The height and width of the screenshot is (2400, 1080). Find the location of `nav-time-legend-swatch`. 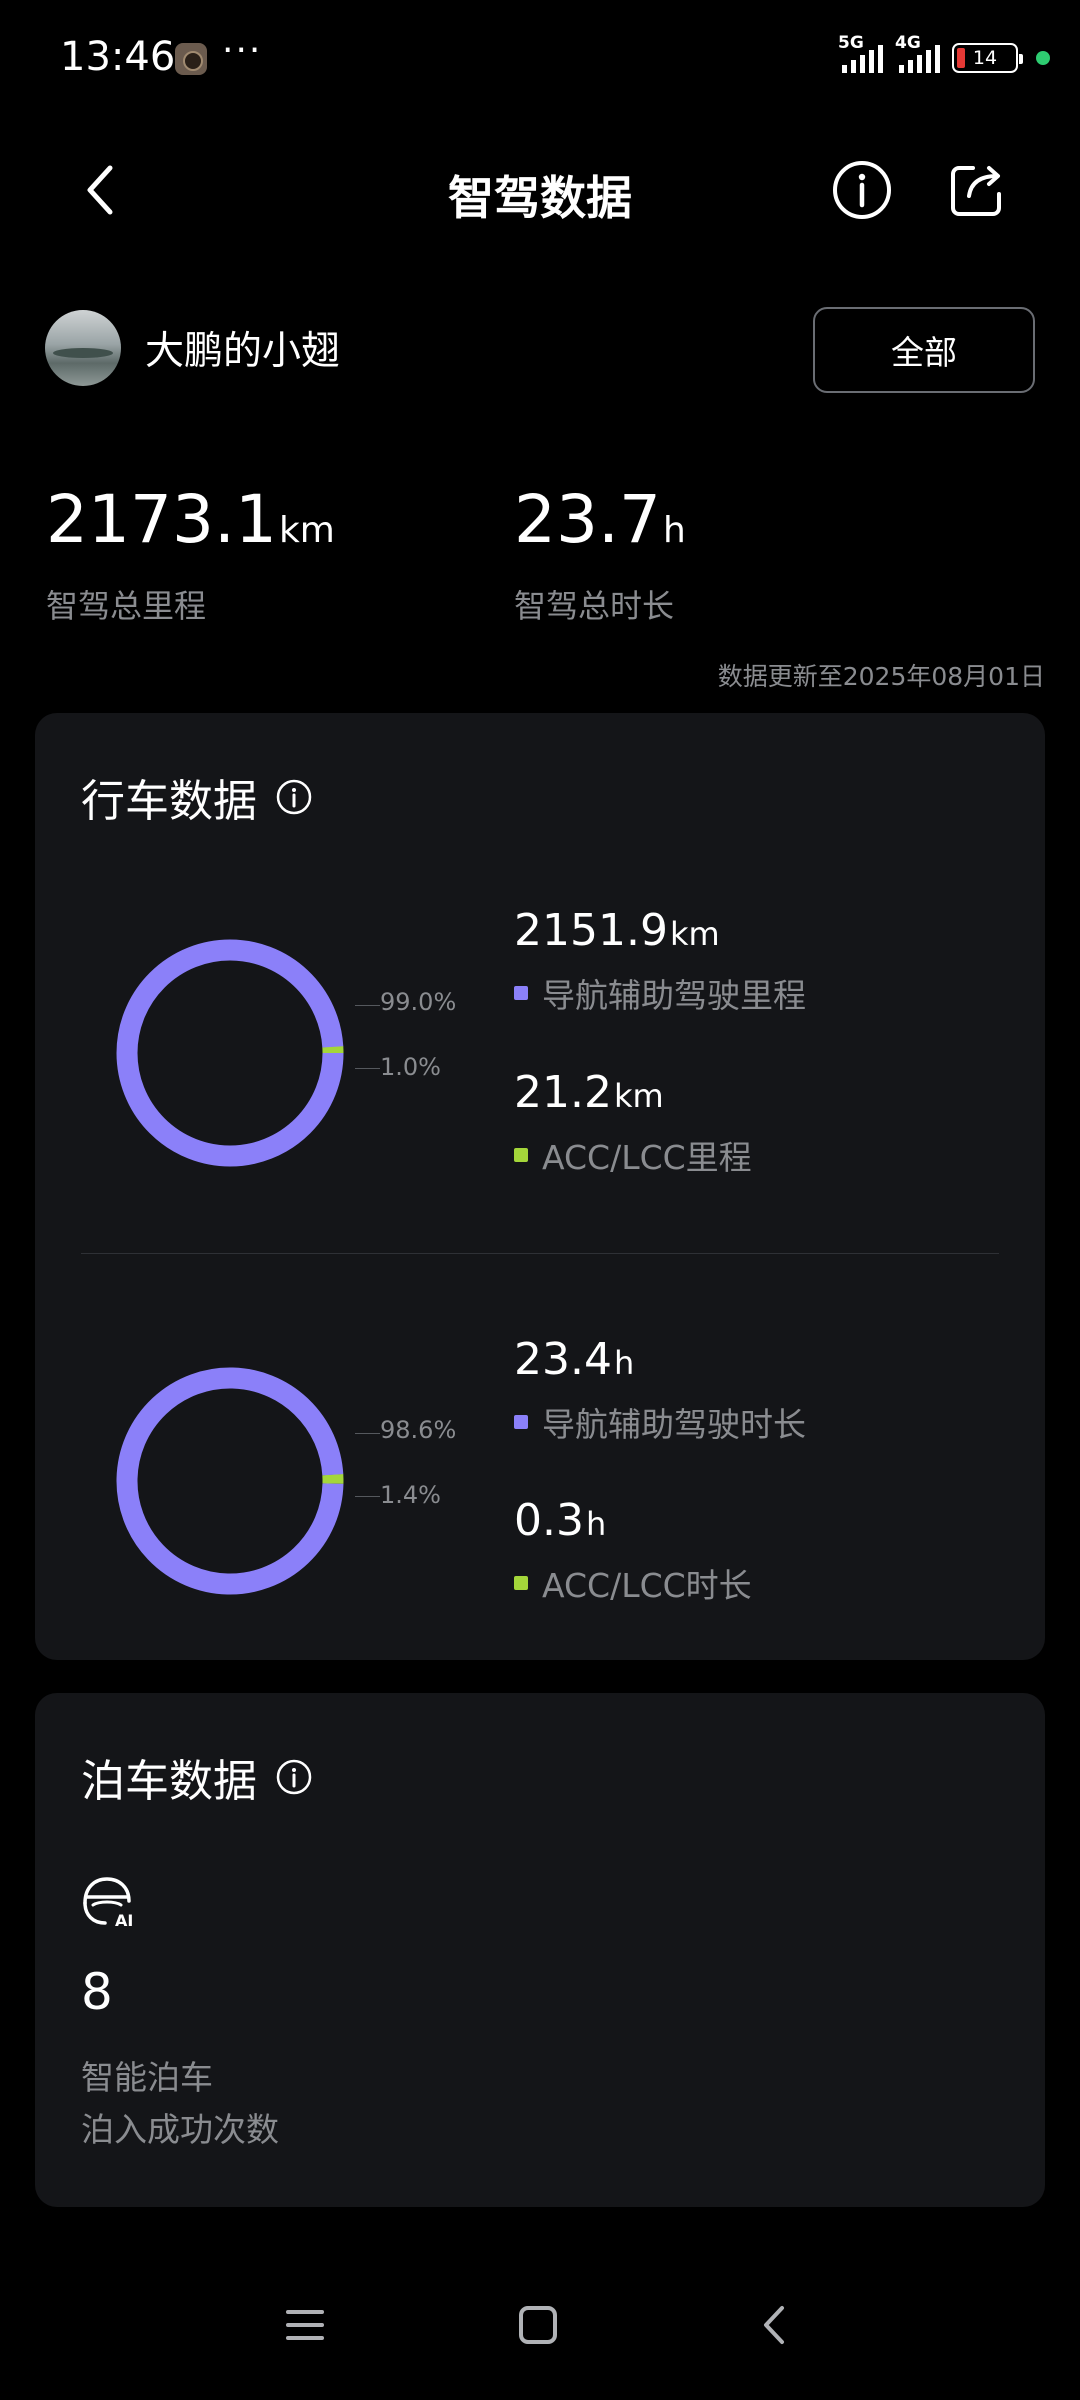

nav-time-legend-swatch is located at coordinates (521, 1422).